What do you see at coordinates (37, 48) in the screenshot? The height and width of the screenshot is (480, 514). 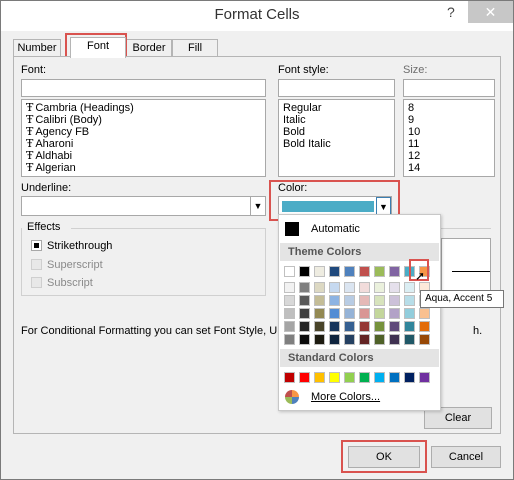 I see `tab-number: Number` at bounding box center [37, 48].